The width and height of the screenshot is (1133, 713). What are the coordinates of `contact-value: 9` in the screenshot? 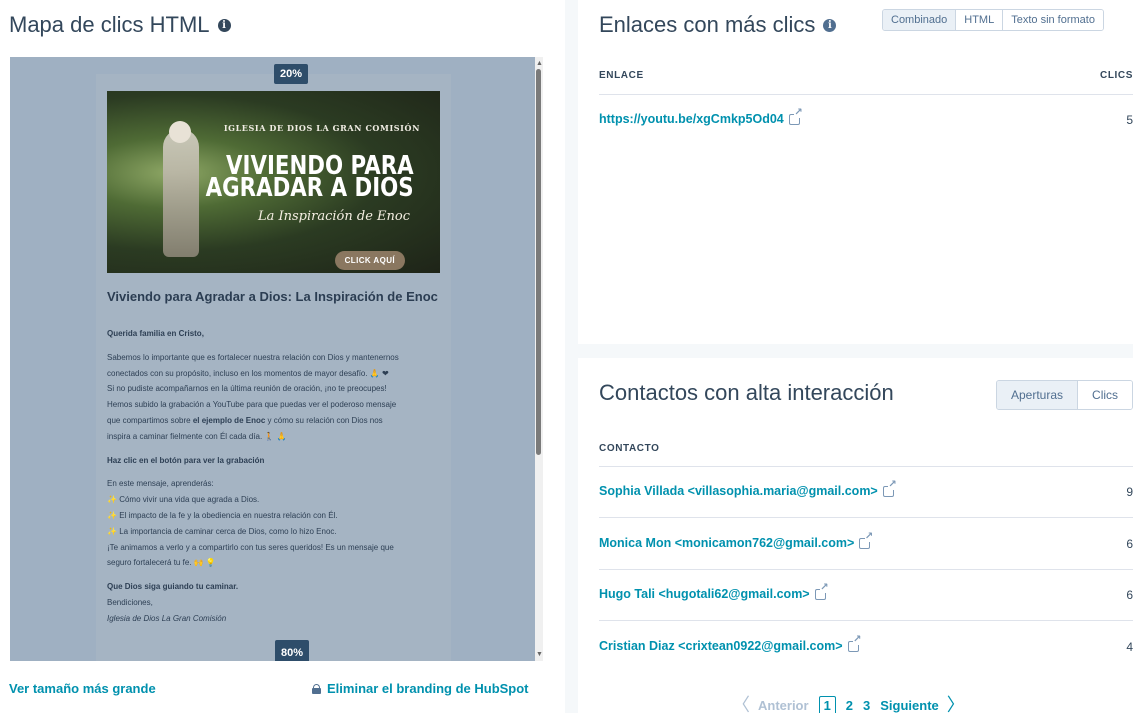 It's located at (1129, 492).